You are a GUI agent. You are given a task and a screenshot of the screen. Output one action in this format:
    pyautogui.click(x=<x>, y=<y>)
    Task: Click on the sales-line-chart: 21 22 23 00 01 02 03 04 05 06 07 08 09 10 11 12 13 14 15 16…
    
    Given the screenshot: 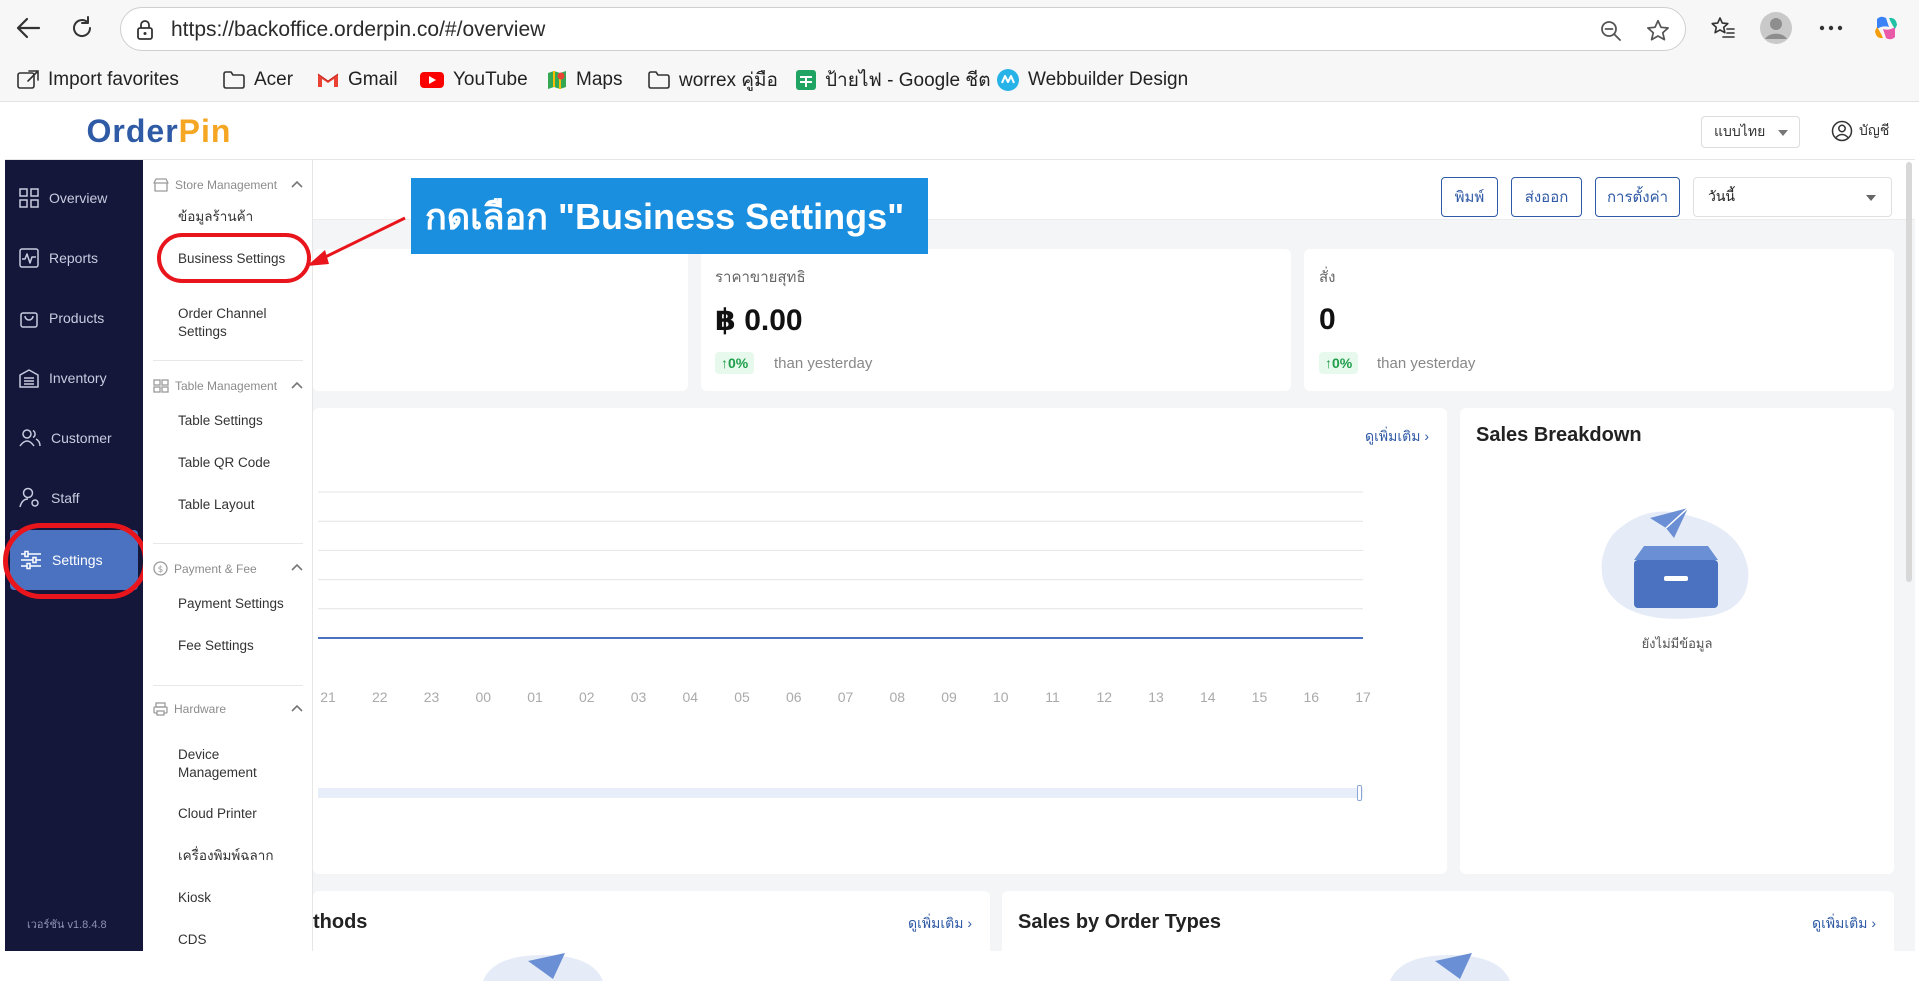 What is the action you would take?
    pyautogui.click(x=844, y=598)
    